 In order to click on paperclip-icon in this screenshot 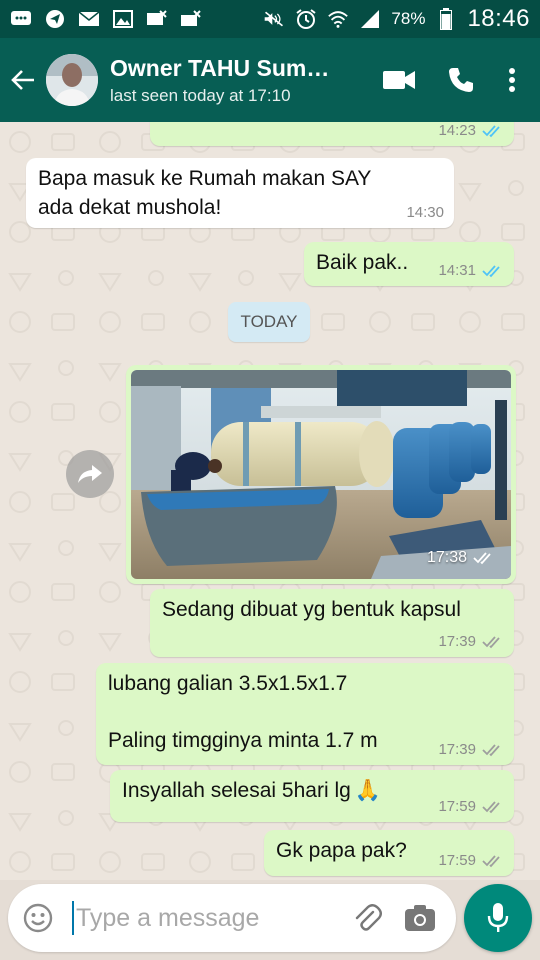, I will do `click(368, 917)`.